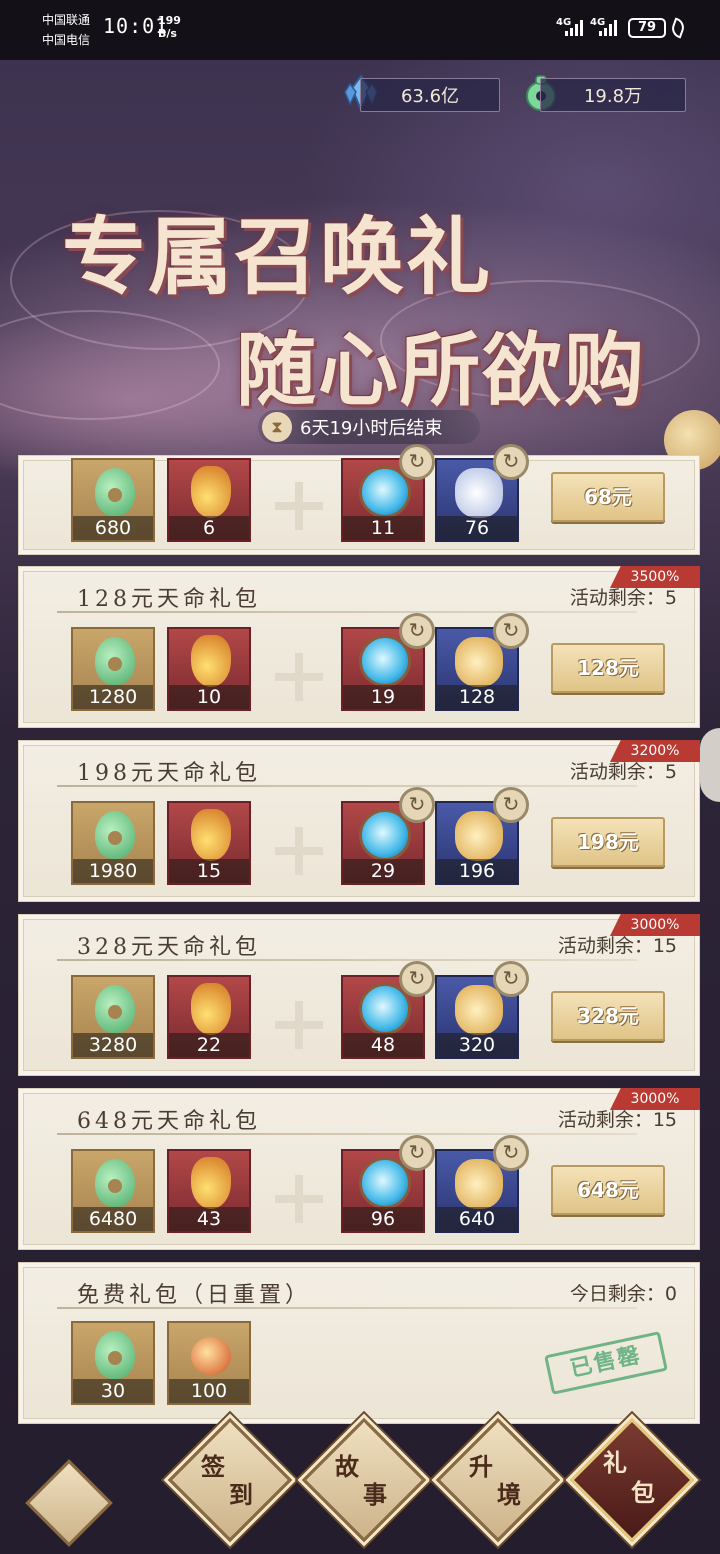 The height and width of the screenshot is (1554, 720). Describe the element at coordinates (66, 40) in the screenshot. I see `carrier-2: 中国电信` at that location.